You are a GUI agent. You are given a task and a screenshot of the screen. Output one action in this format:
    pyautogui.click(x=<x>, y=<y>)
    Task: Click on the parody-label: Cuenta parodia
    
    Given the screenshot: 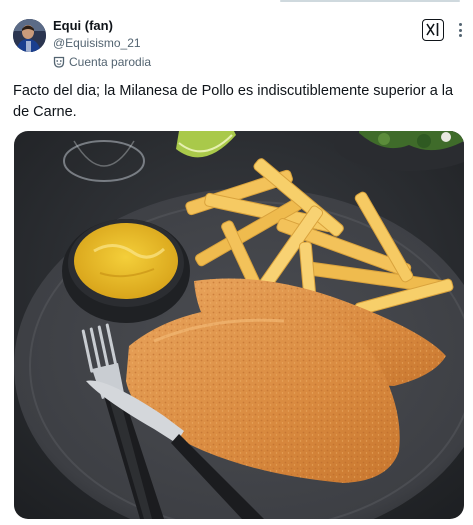 What is the action you would take?
    pyautogui.click(x=102, y=62)
    